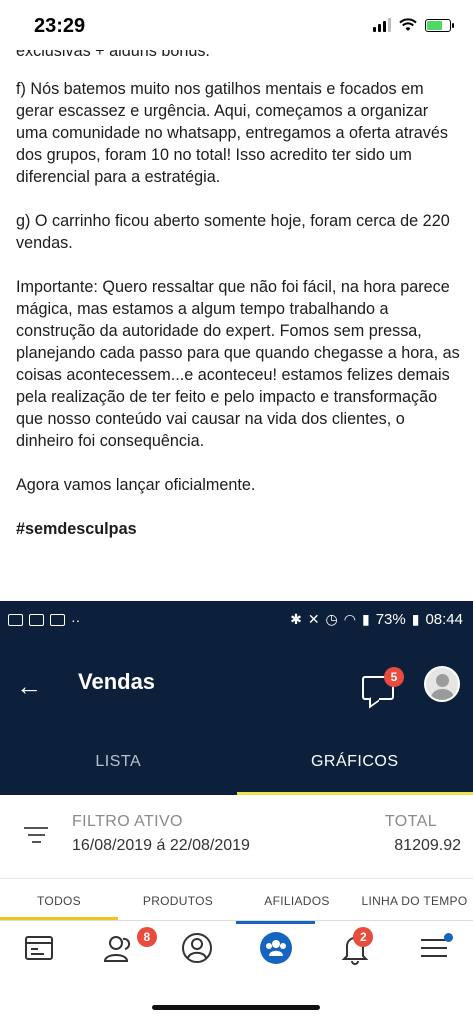 This screenshot has height=1024, width=473. I want to click on avatar, so click(442, 684).